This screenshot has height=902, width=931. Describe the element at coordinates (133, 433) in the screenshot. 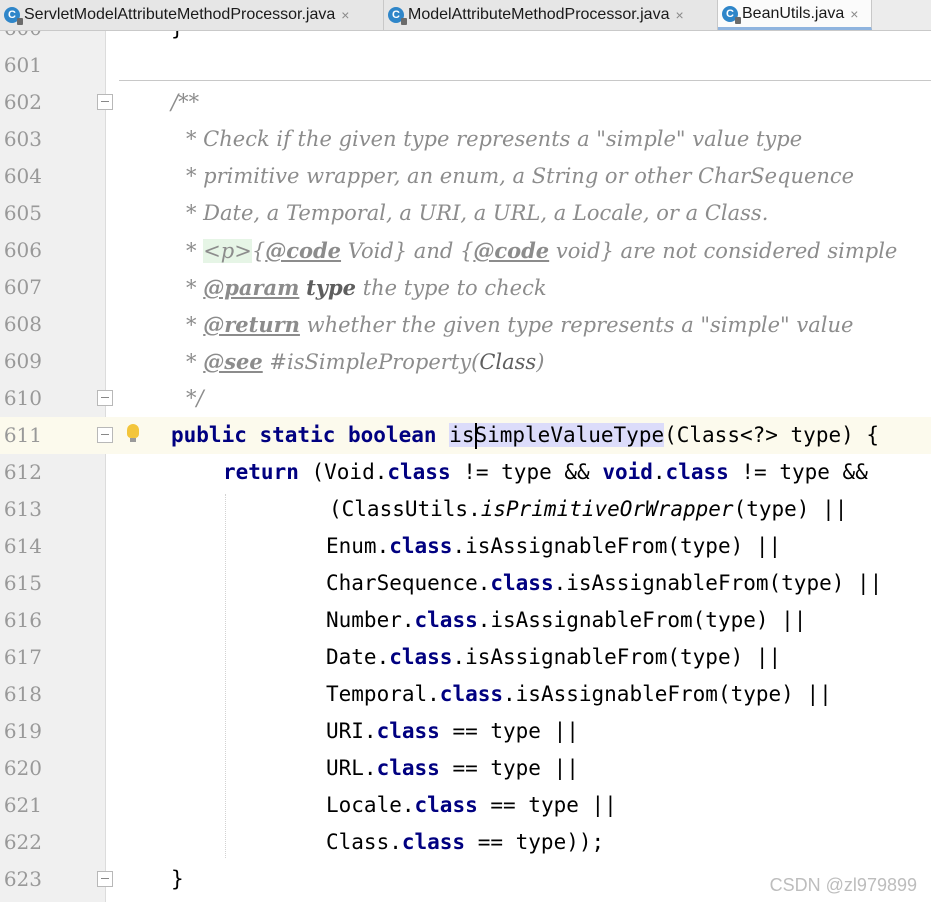

I see `lightbulb-icon` at that location.